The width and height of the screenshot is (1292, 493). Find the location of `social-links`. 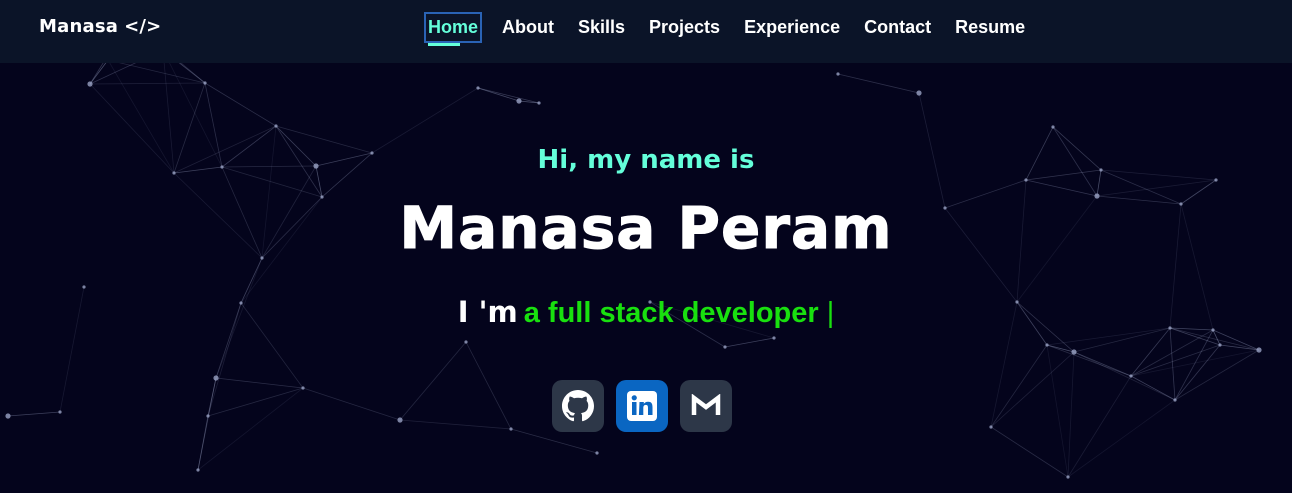

social-links is located at coordinates (648, 406).